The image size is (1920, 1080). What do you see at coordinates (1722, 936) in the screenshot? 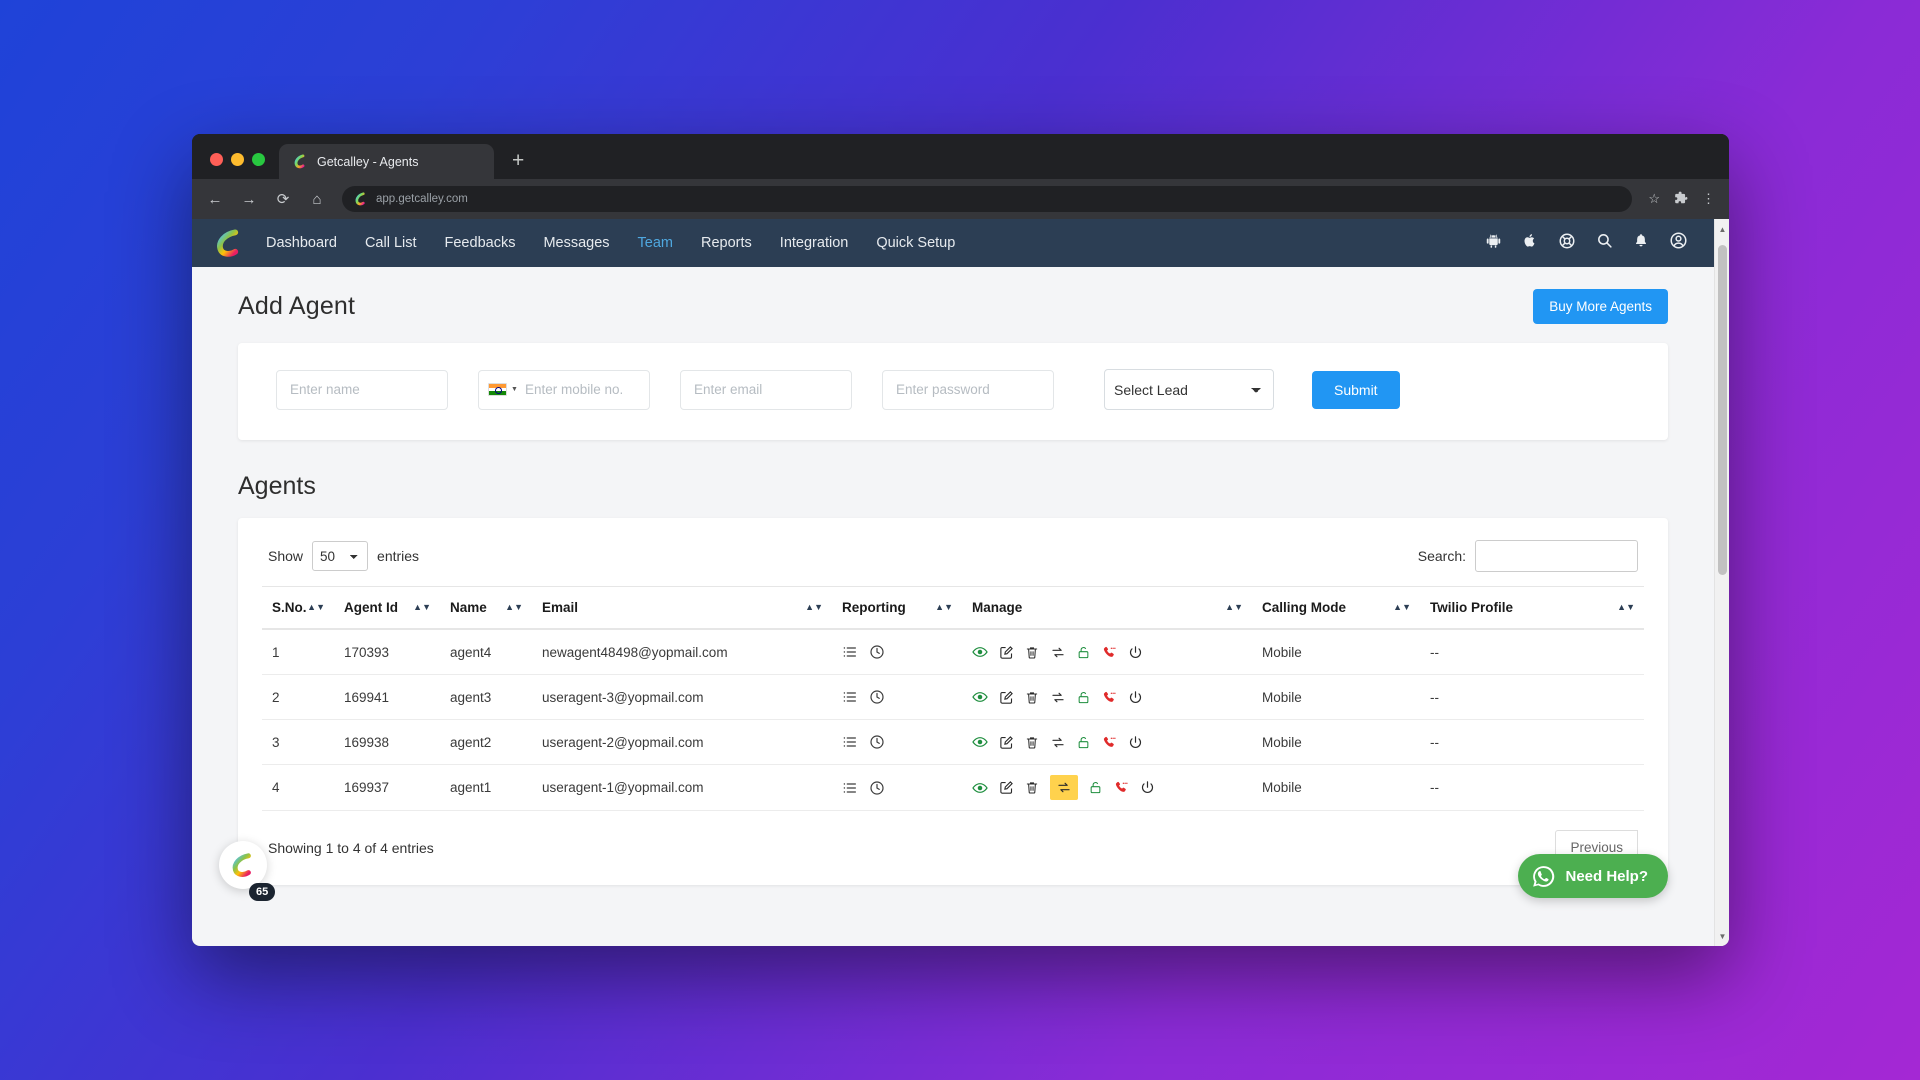
I see `scroll-down-icon: ▼` at bounding box center [1722, 936].